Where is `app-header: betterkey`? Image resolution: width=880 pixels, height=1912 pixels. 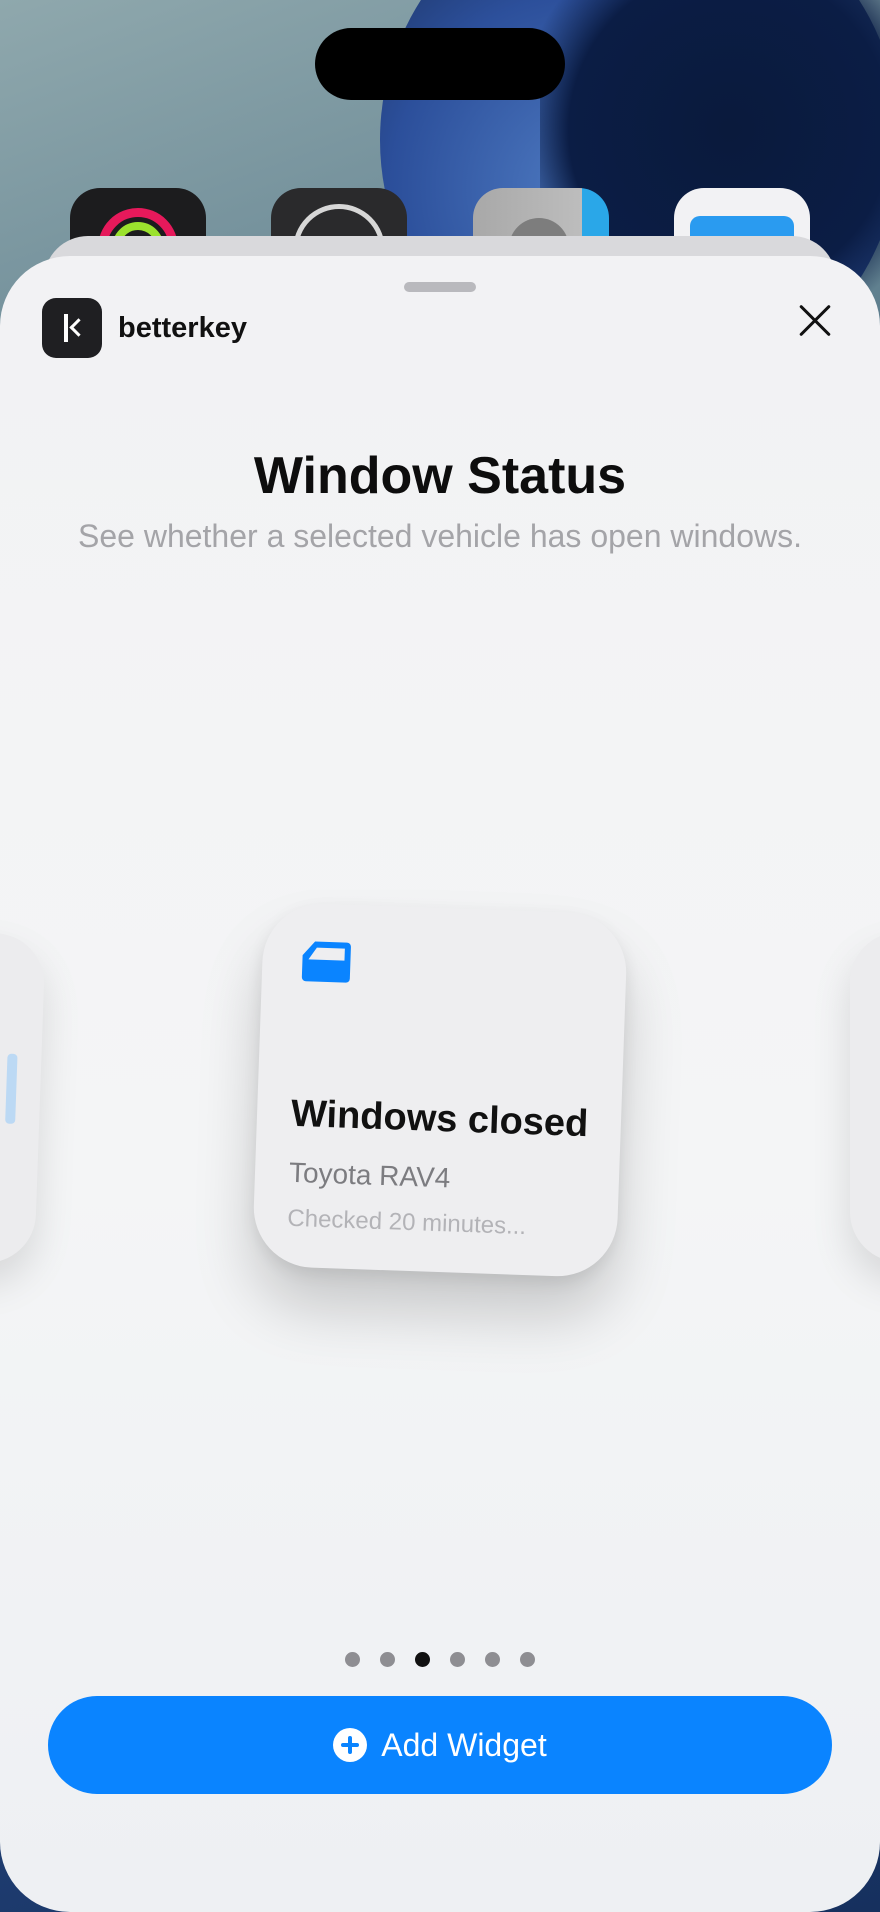
app-header: betterkey is located at coordinates (144, 328).